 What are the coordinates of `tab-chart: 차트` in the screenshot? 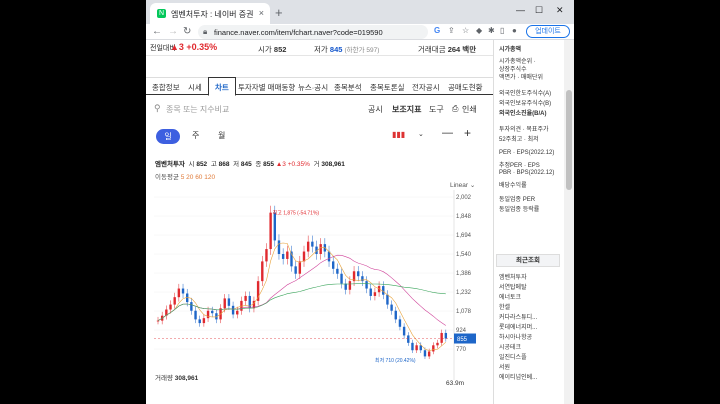 It's located at (222, 86).